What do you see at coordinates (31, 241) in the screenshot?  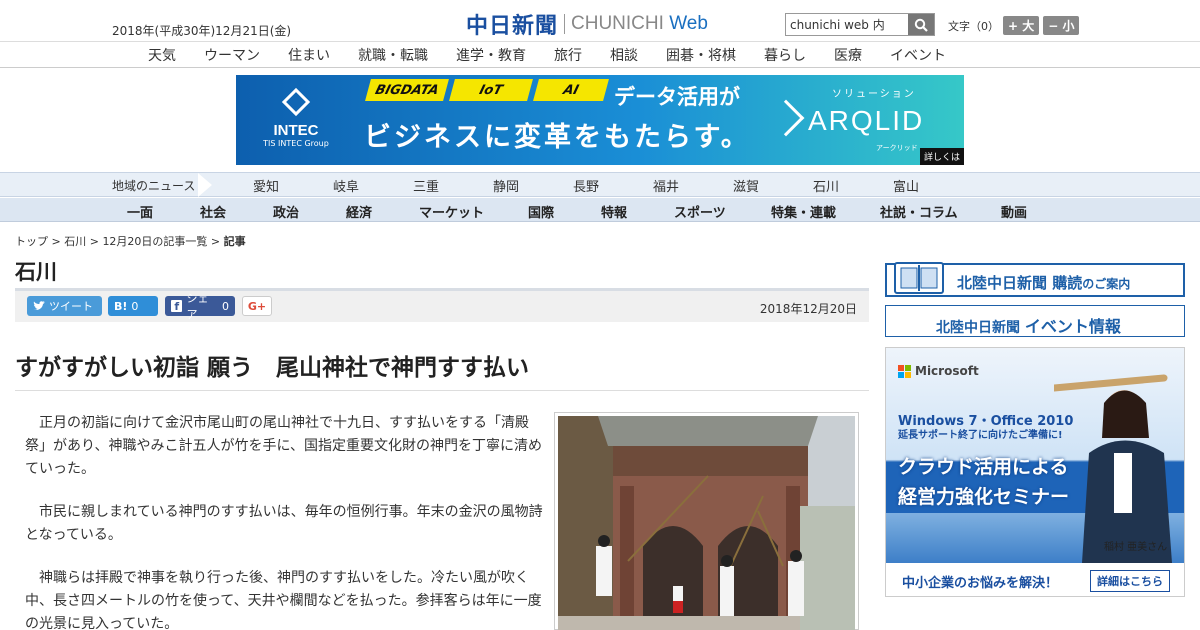 I see `breadcrumb-top: トップ` at bounding box center [31, 241].